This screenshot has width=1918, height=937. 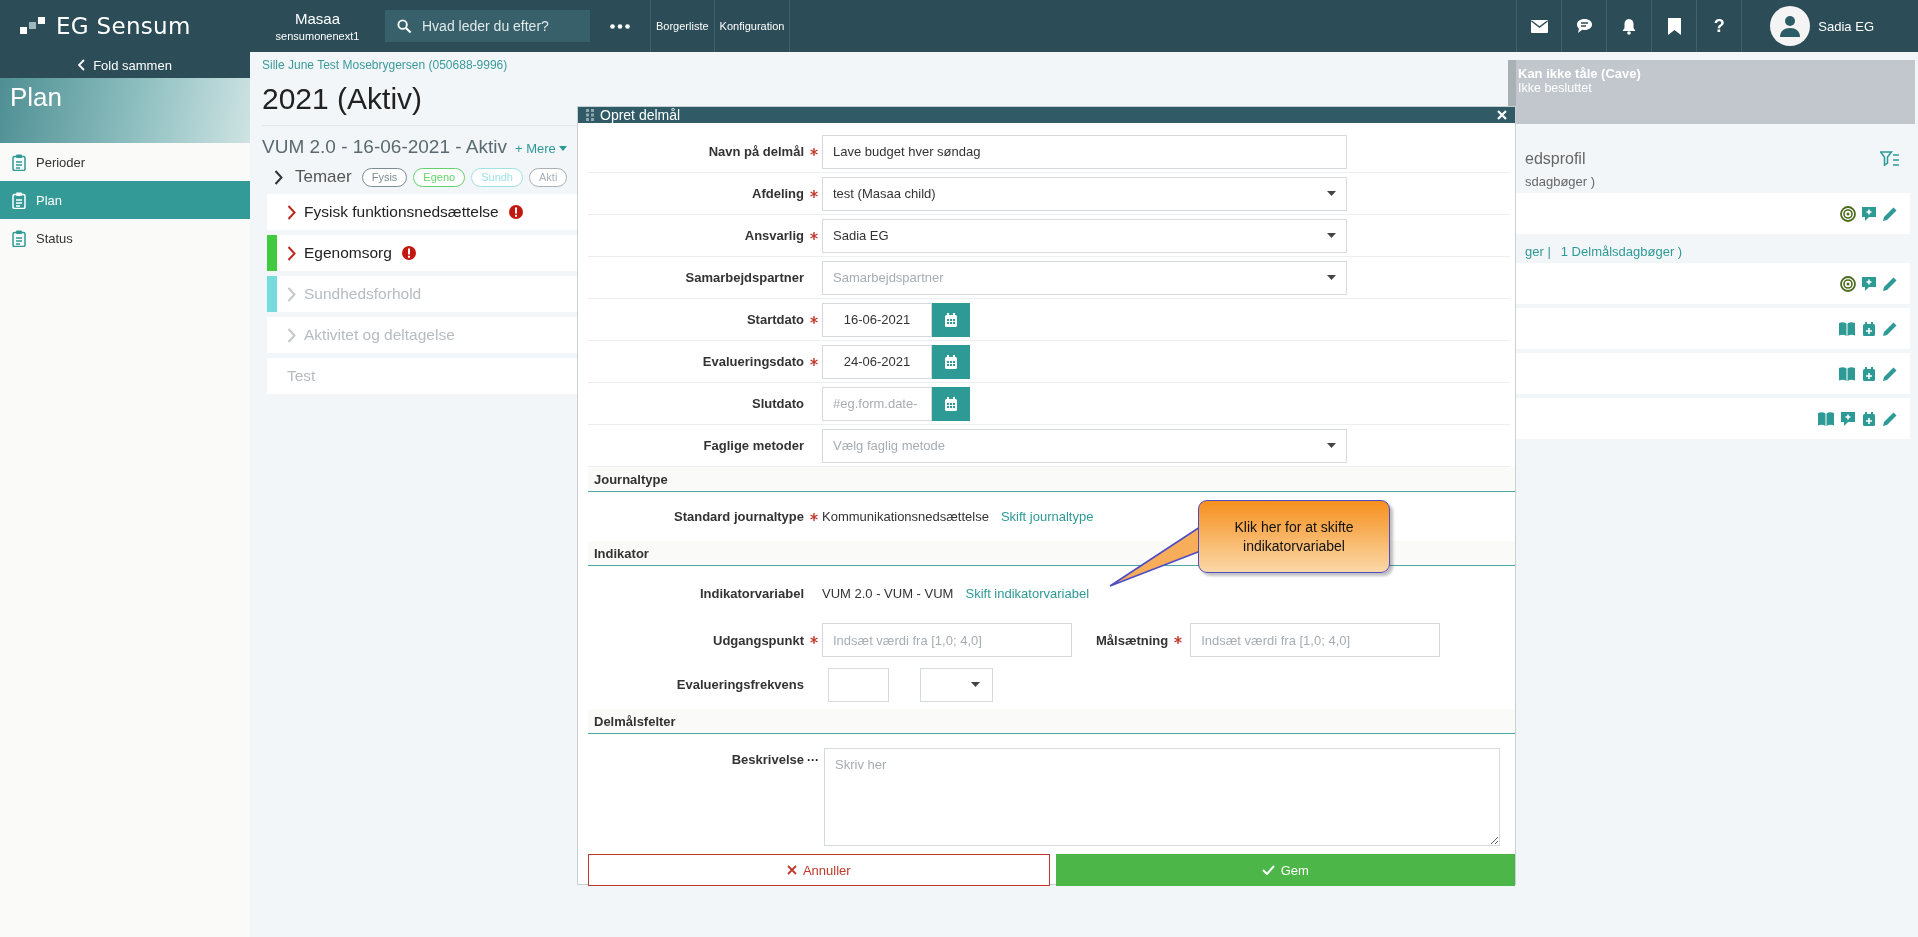 I want to click on field-label: Samarbejdspartner, so click(x=744, y=277).